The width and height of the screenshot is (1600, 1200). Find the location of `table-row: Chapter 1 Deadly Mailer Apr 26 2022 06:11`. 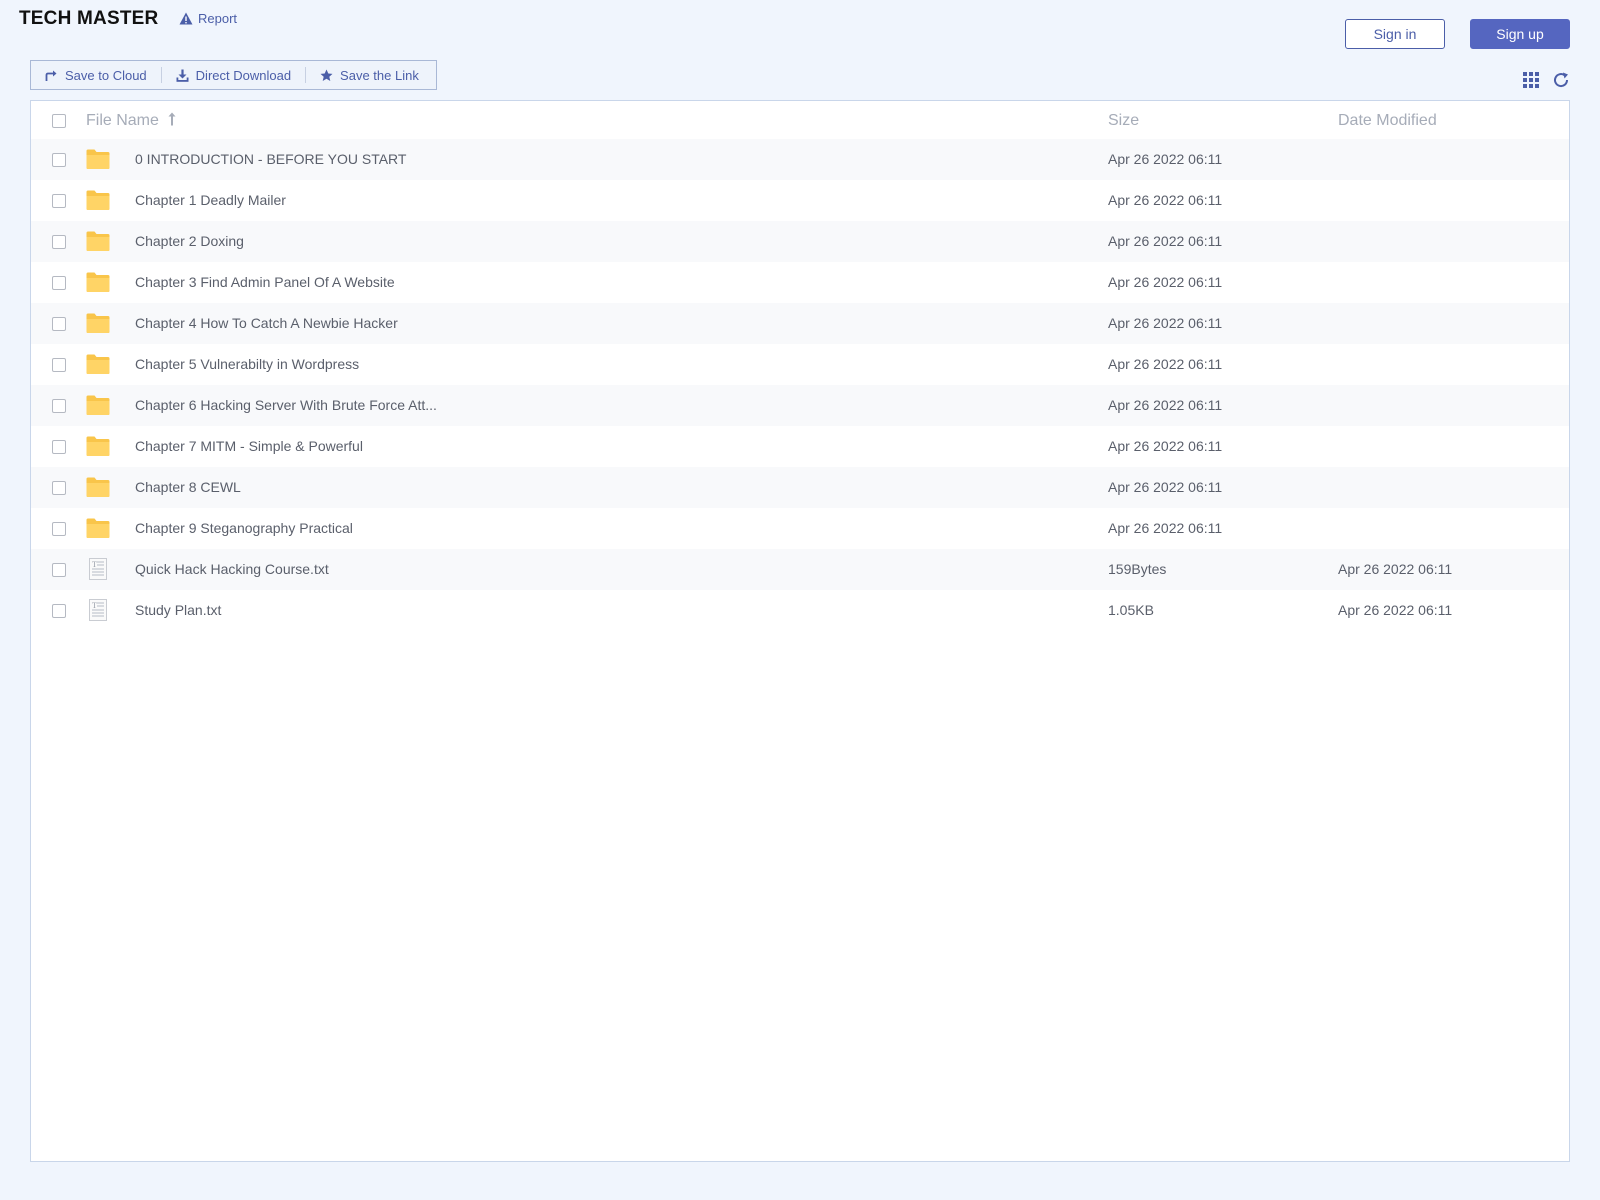

table-row: Chapter 1 Deadly Mailer Apr 26 2022 06:11 is located at coordinates (800, 200).